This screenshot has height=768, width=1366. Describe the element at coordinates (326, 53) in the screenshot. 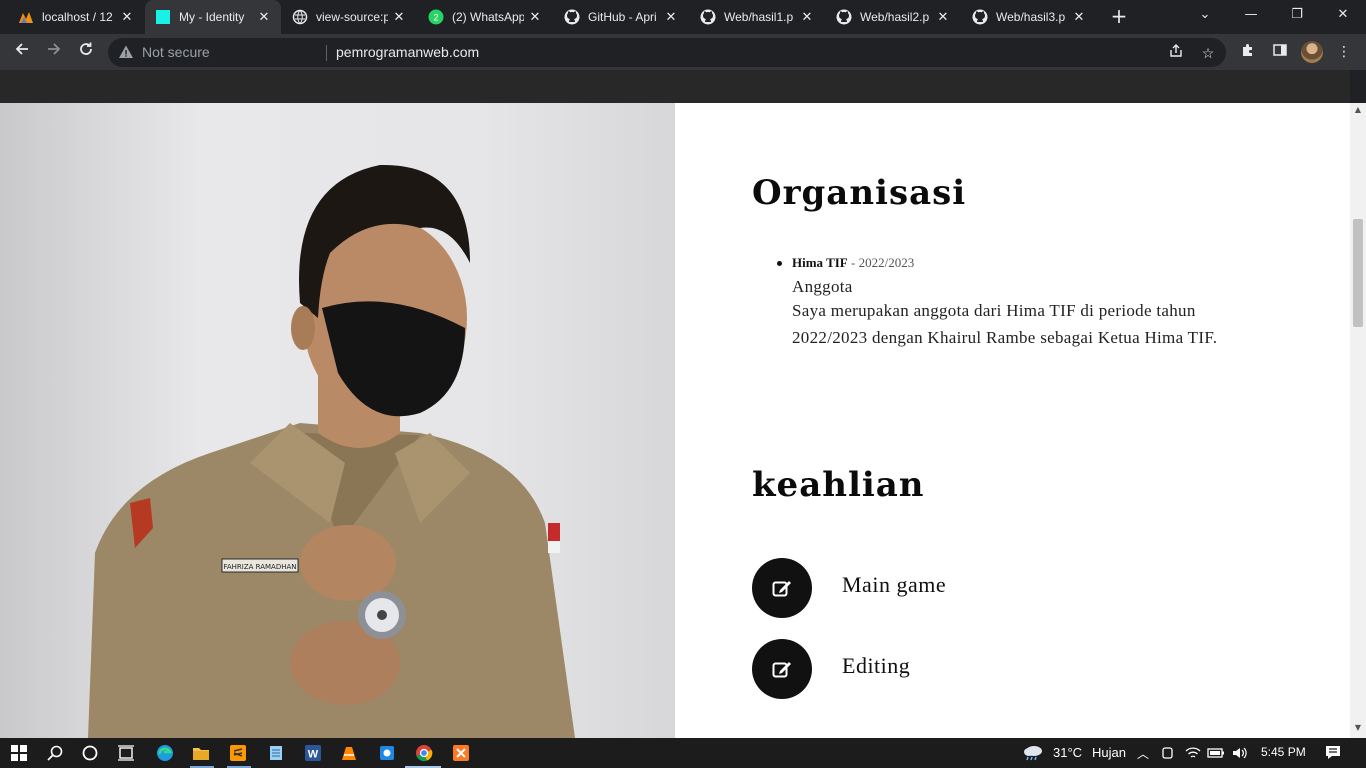

I see `address-divider` at that location.